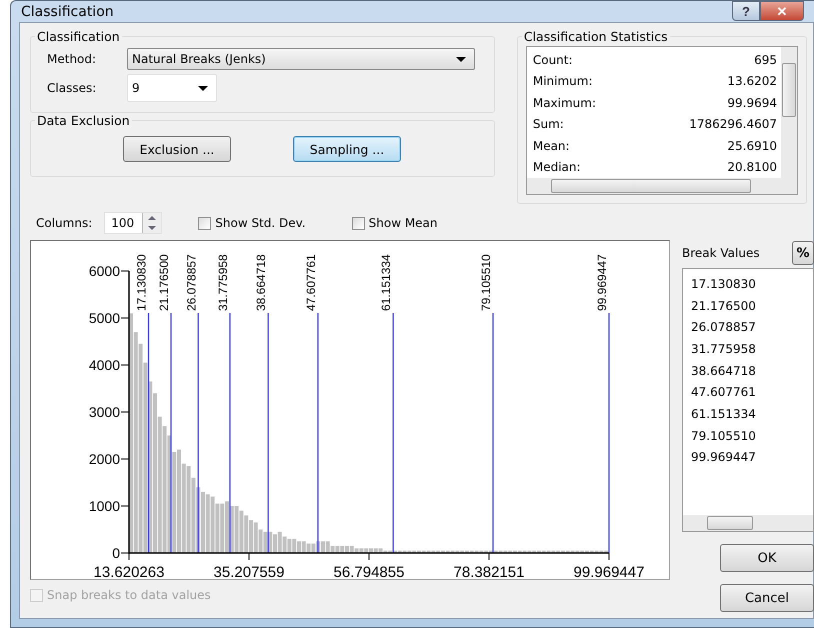 This screenshot has height=628, width=814. I want to click on stat-label: Sum:, so click(548, 124).